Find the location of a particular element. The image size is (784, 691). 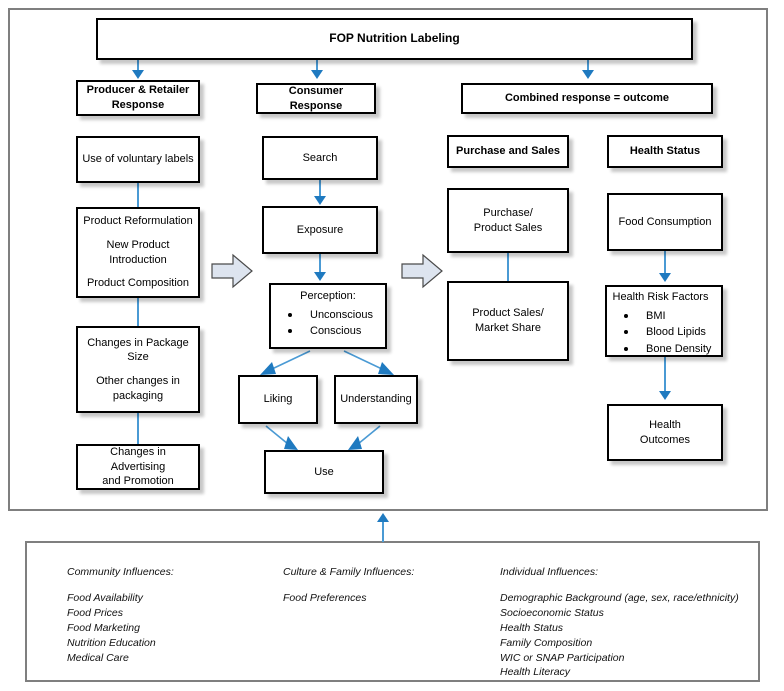

influences-item: Food Availability is located at coordinates (105, 597).